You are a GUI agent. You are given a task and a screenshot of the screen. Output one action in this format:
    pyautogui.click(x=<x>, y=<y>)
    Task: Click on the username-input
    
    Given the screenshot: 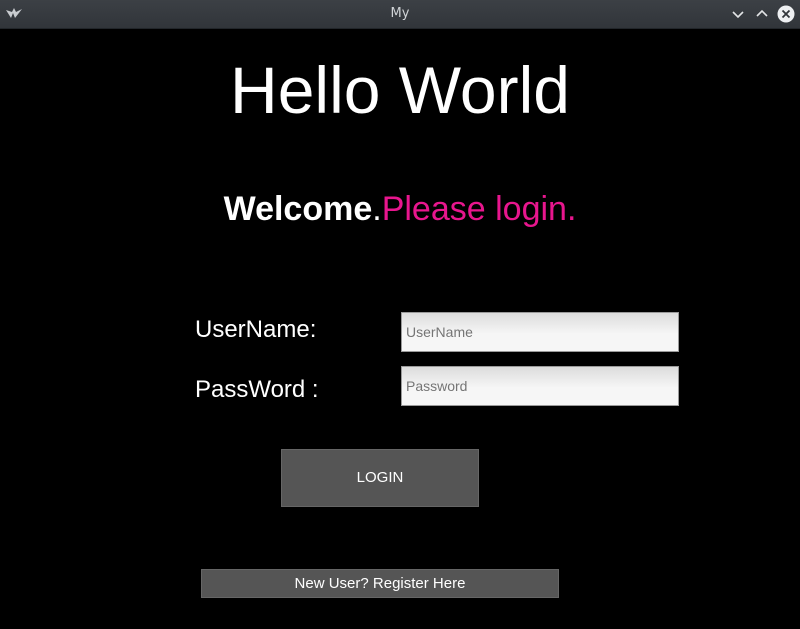 What is the action you would take?
    pyautogui.click(x=540, y=332)
    